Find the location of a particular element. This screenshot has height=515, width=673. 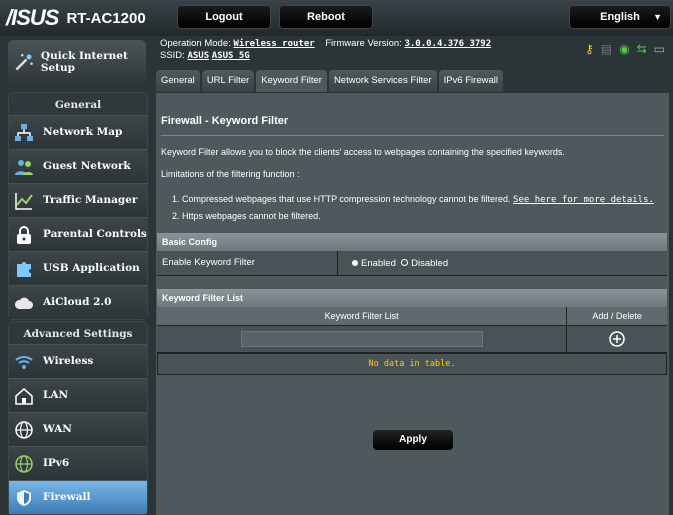

wifi-icon is located at coordinates (24, 362).